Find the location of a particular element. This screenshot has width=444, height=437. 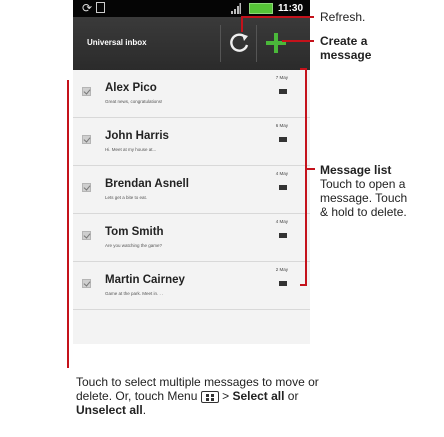

sender-name: Tom Smith is located at coordinates (134, 232).